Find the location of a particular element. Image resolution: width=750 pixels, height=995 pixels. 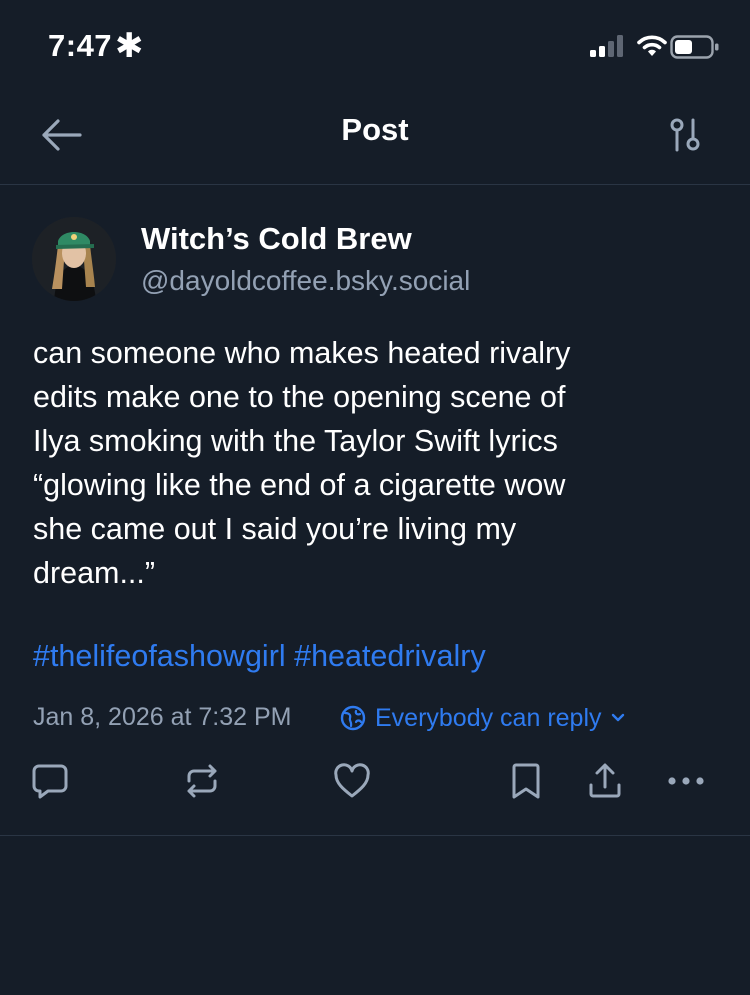

reply-button is located at coordinates (50, 783).